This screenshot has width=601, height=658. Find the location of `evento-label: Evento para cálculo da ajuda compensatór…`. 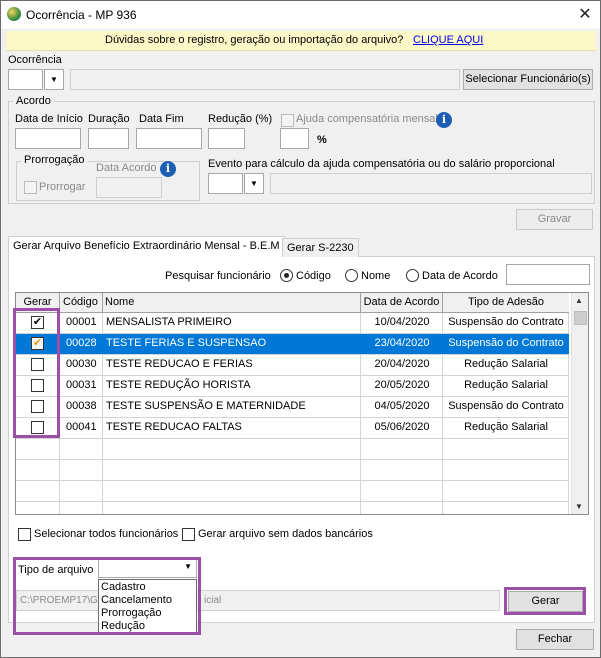

evento-label: Evento para cálculo da ajuda compensatór… is located at coordinates (381, 164).